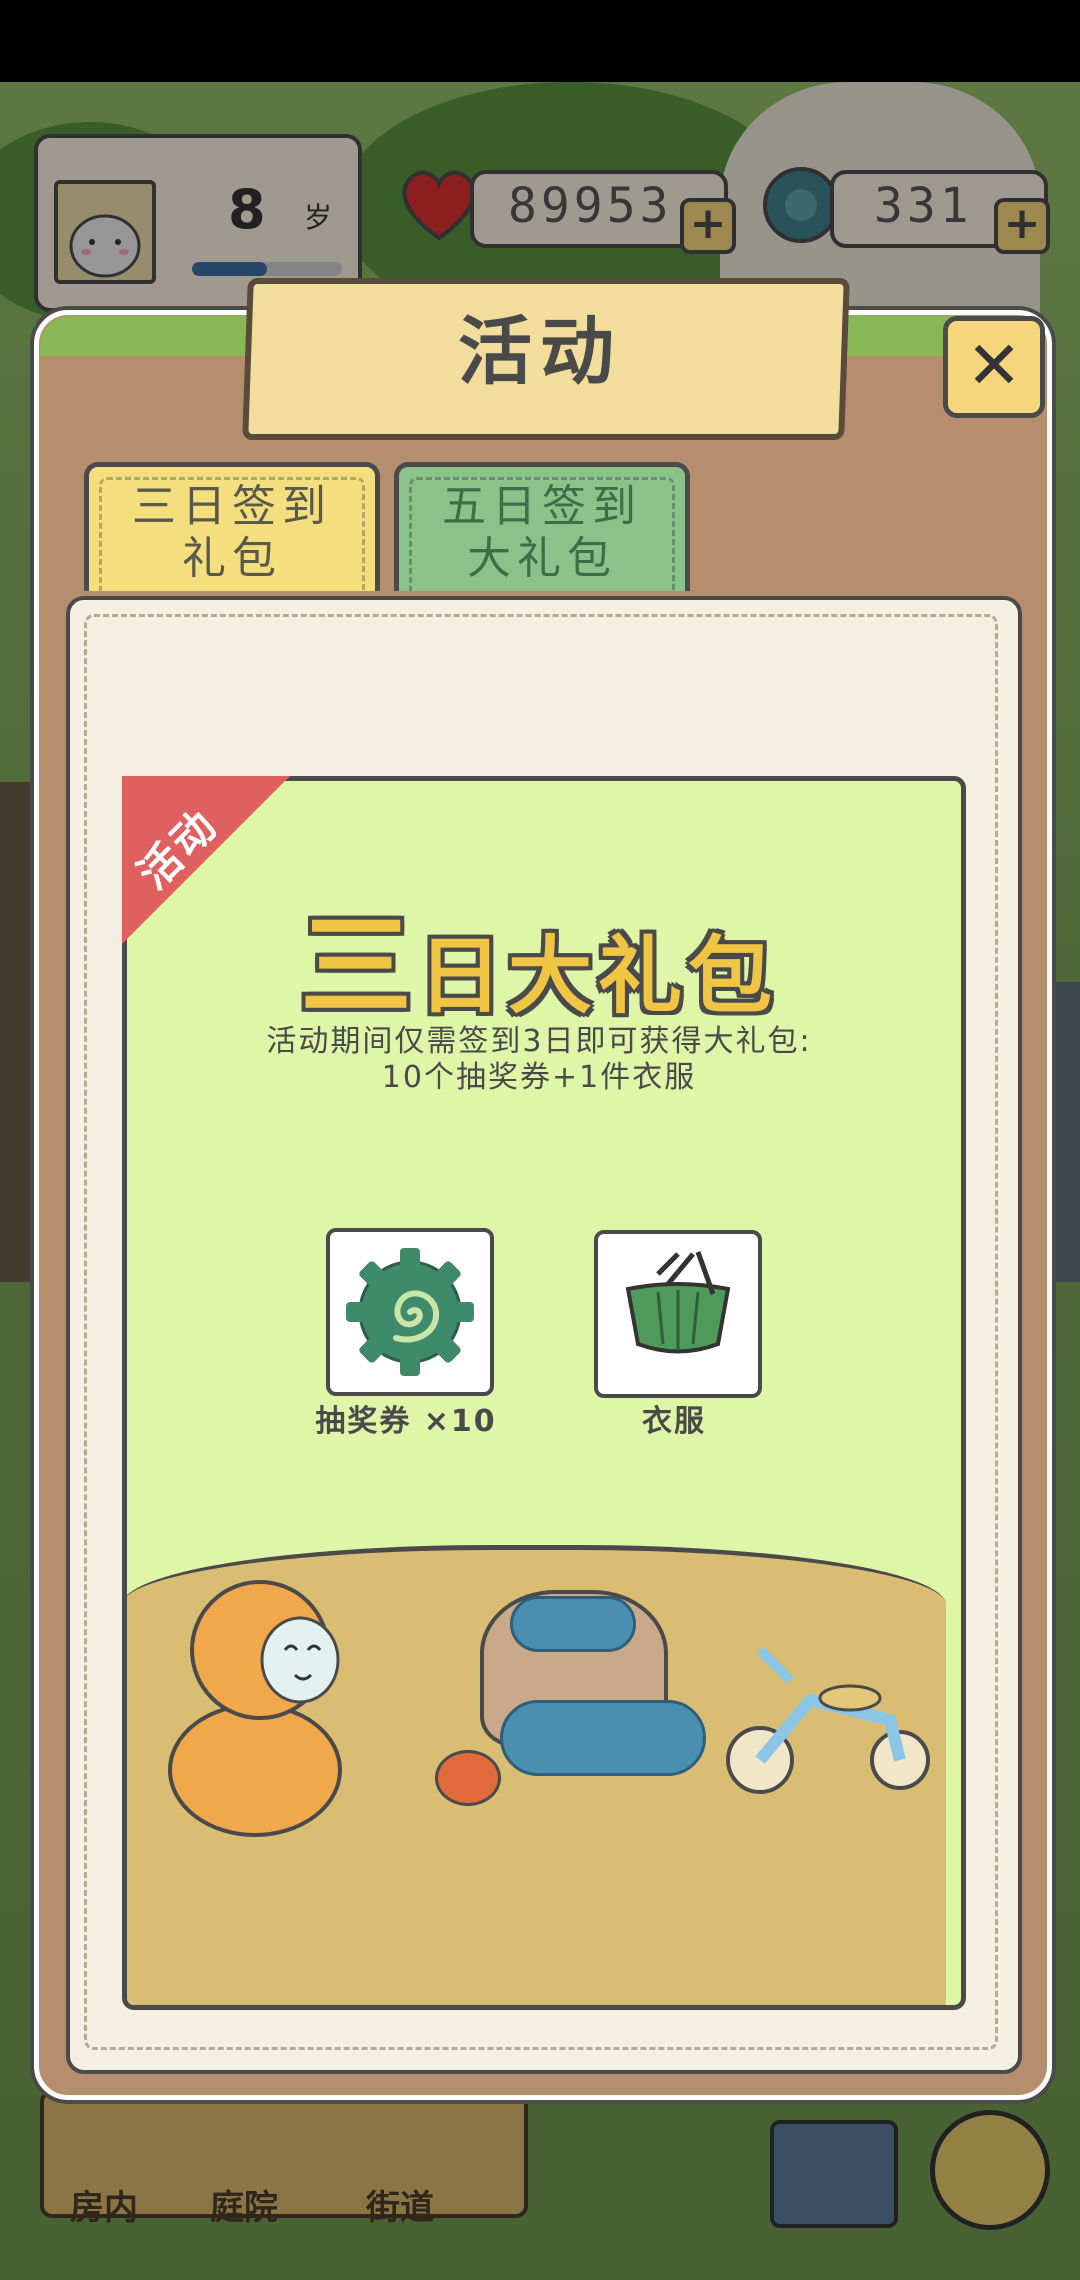  What do you see at coordinates (603, 1738) in the screenshot?
I see `clover-pile-front` at bounding box center [603, 1738].